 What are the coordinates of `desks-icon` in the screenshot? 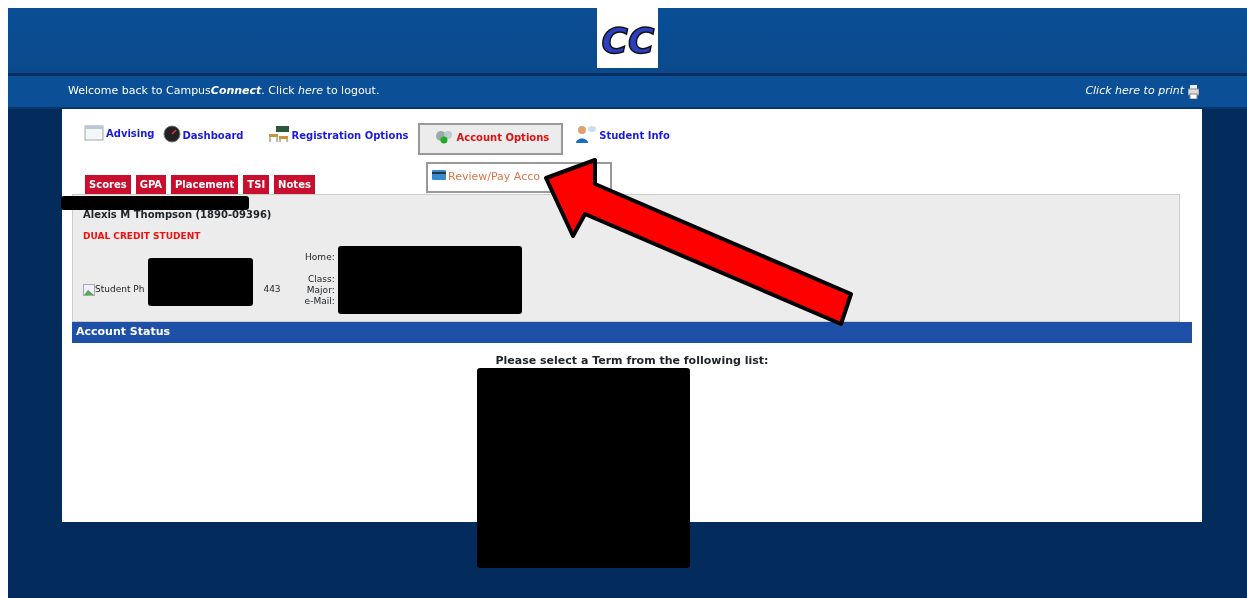 It's located at (278, 134).